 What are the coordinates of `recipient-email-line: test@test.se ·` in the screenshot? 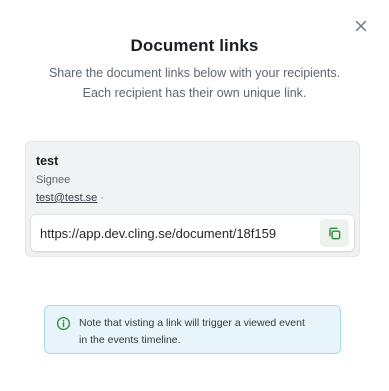 It's located at (70, 198).